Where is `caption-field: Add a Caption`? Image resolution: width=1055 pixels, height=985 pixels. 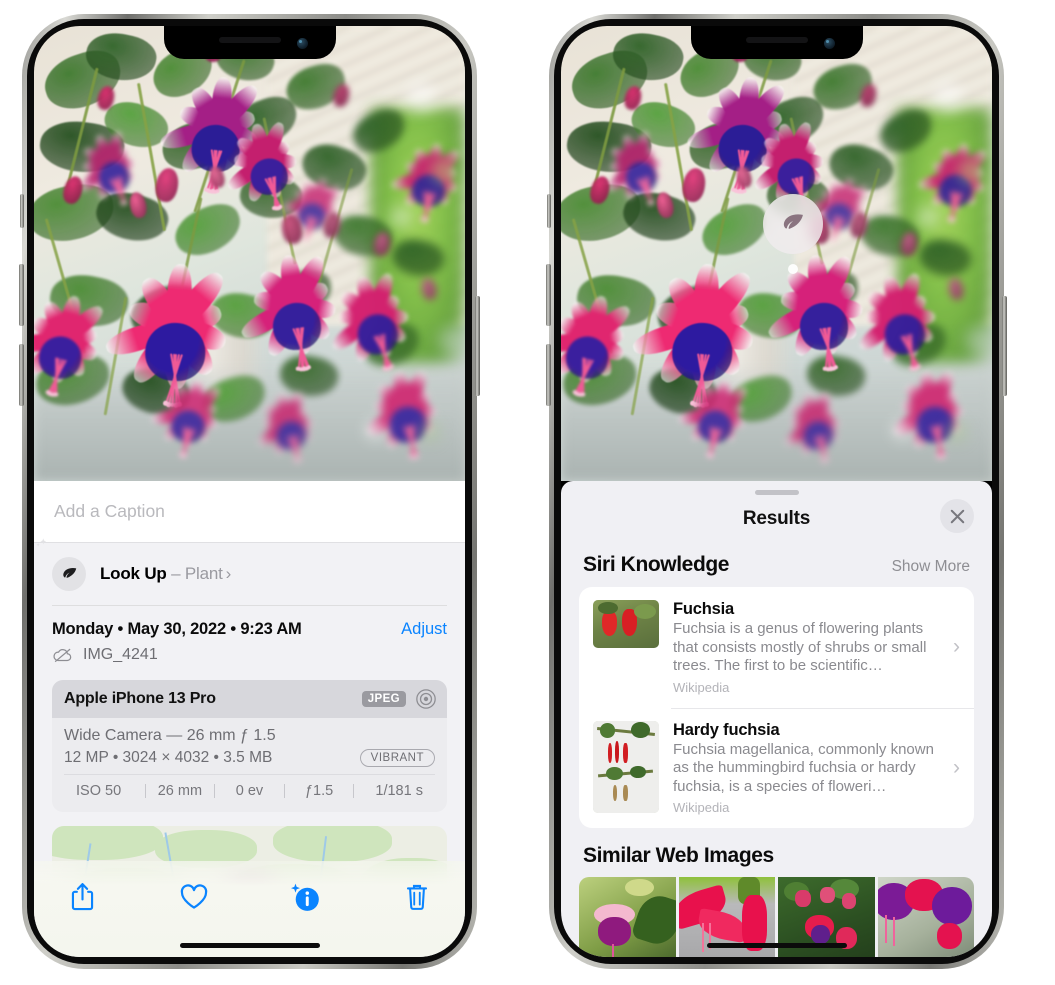
caption-field: Add a Caption is located at coordinates (249, 512).